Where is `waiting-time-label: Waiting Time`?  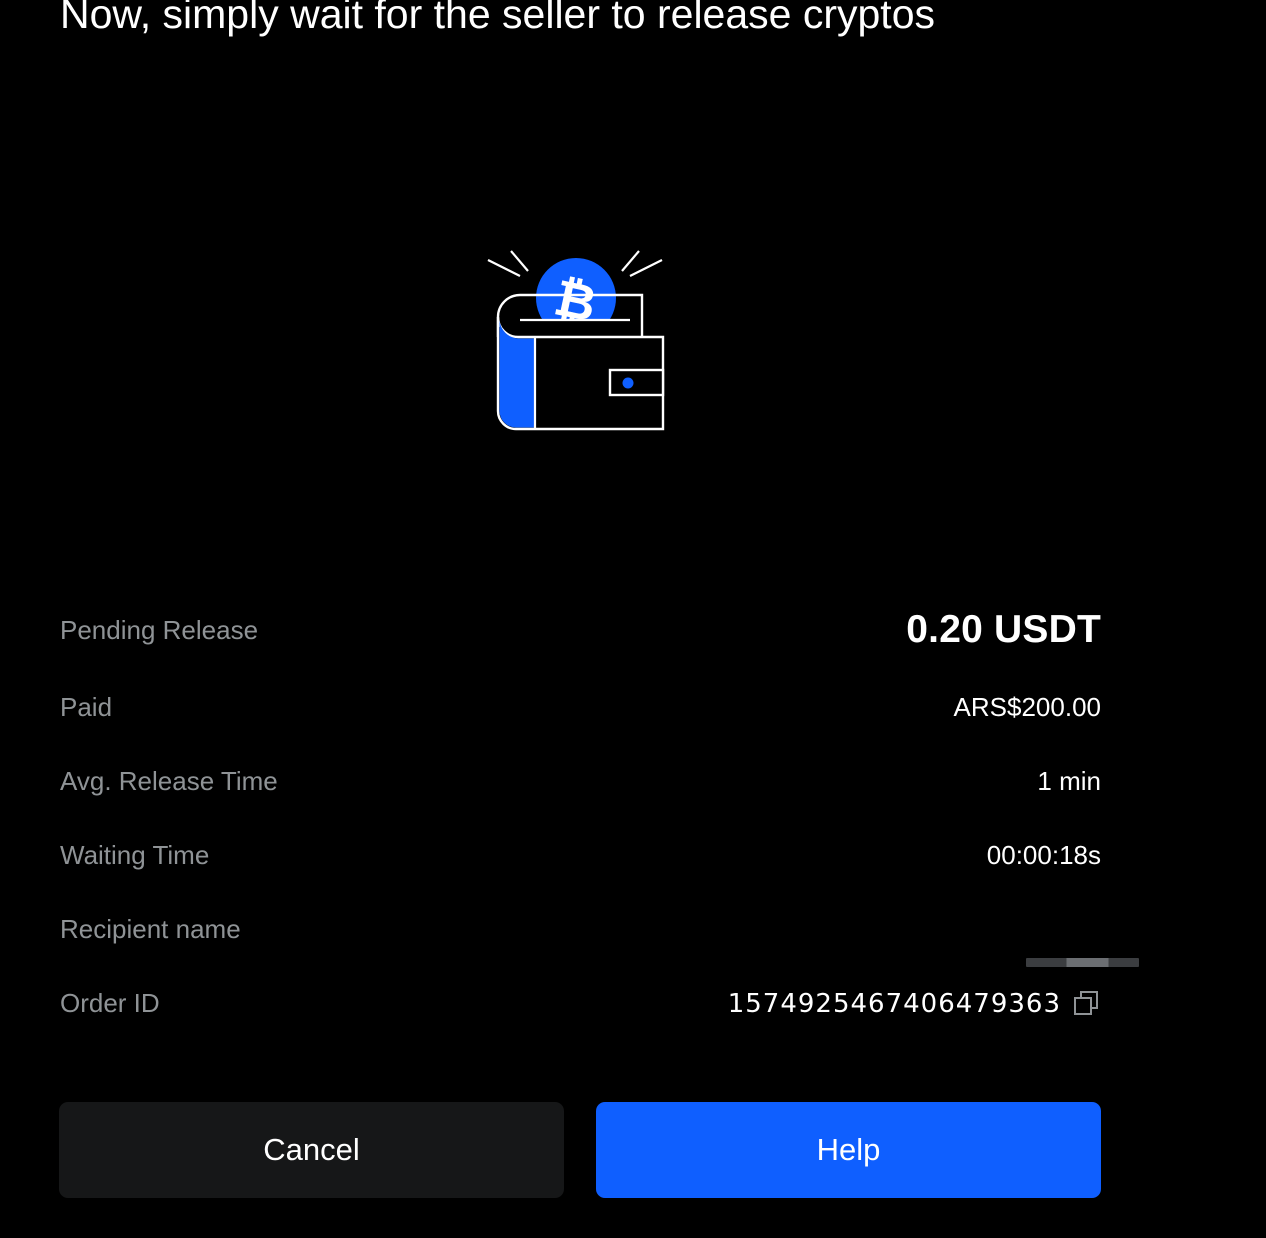
waiting-time-label: Waiting Time is located at coordinates (135, 855).